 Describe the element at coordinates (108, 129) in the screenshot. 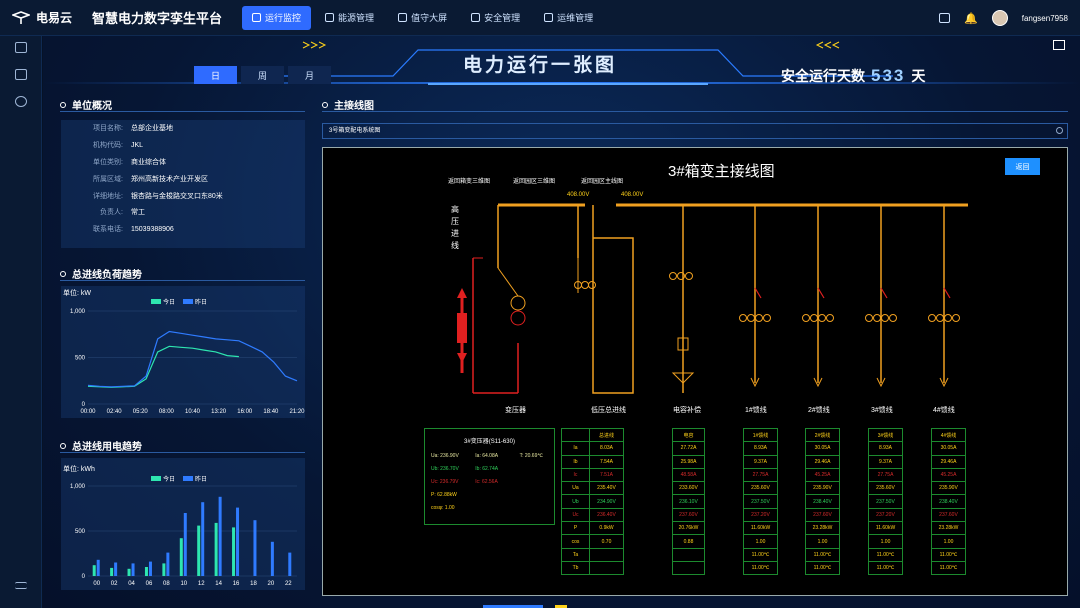

I see `overview-key: 项目名称:` at that location.